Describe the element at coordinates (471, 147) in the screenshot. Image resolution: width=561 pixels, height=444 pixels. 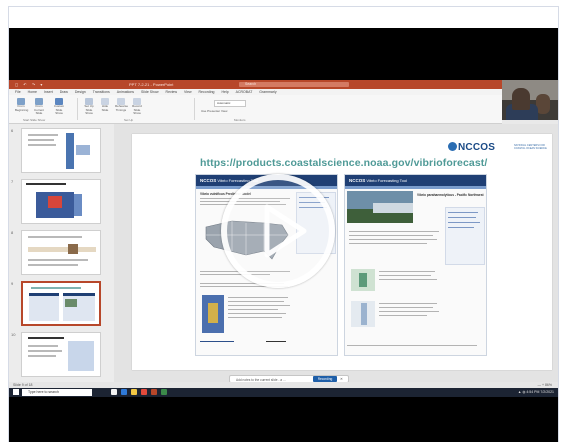
I see `nccos-logo: NCCOS` at that location.